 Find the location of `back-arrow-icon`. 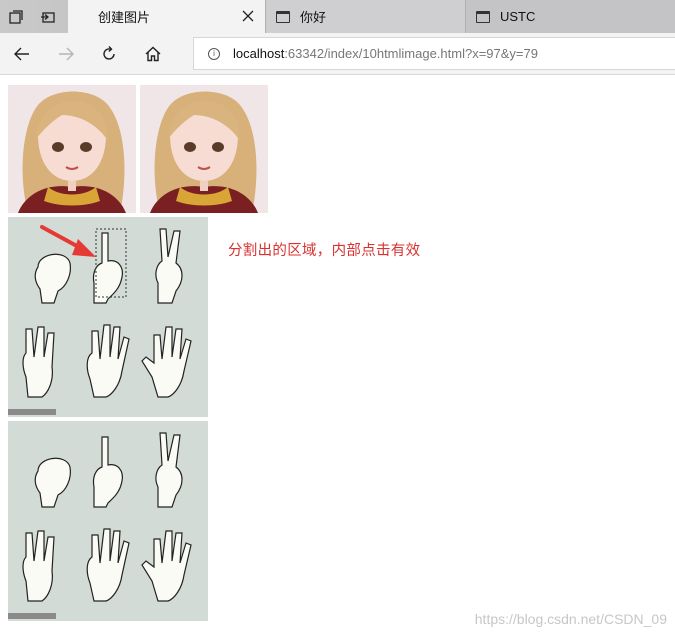

back-arrow-icon is located at coordinates (21, 54).